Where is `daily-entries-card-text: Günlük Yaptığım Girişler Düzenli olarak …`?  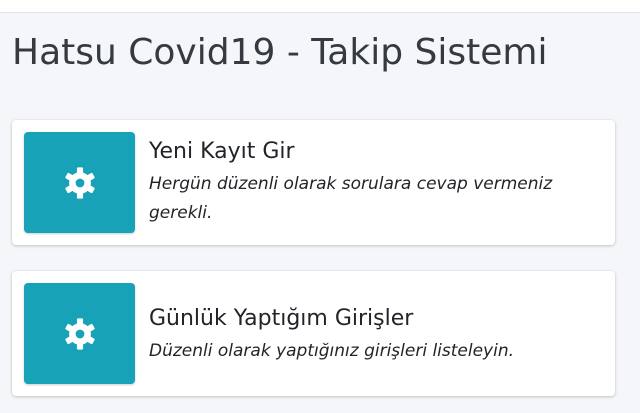 daily-entries-card-text: Günlük Yaptığım Girişler Düzenli olarak … is located at coordinates (374, 334).